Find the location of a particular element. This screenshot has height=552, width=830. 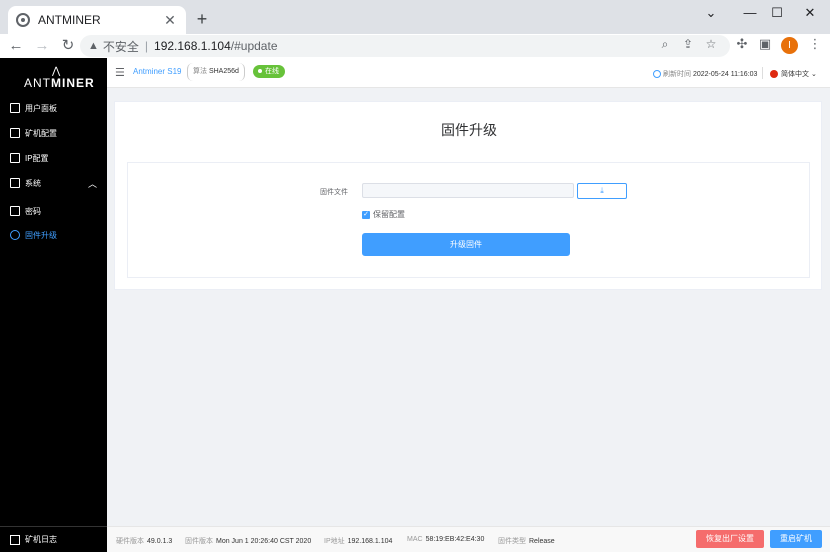

lock-icon is located at coordinates (15, 211).